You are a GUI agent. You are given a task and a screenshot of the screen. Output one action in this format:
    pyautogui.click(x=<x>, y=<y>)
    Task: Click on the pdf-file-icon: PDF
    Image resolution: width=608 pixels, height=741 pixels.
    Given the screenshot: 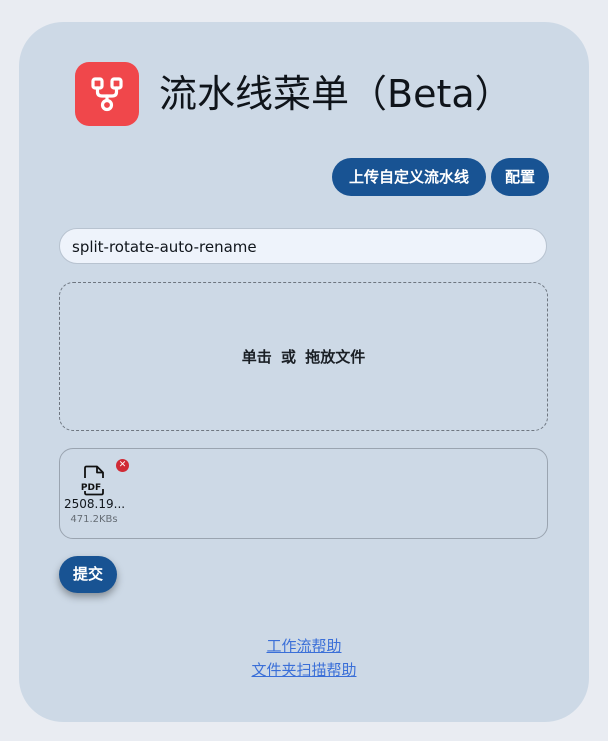 What is the action you would take?
    pyautogui.click(x=92, y=480)
    